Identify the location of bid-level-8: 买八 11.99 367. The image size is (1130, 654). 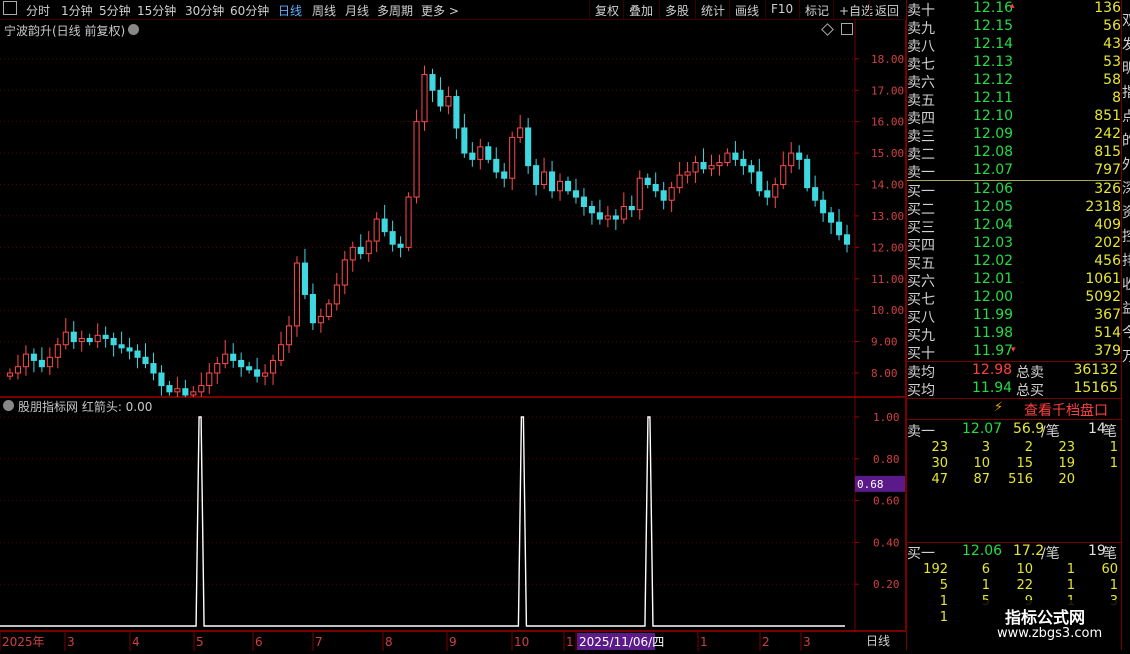
(1014, 316).